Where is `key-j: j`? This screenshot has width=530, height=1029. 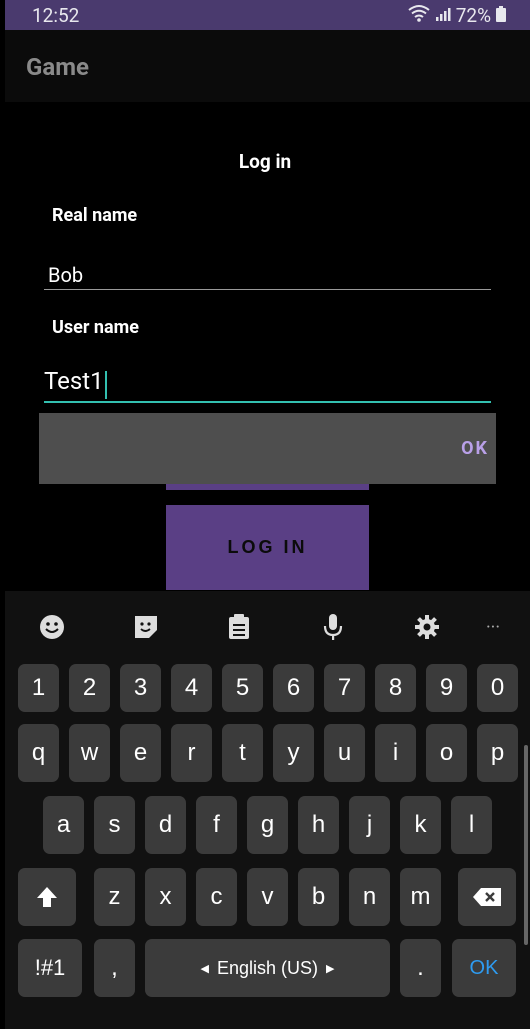
key-j: j is located at coordinates (369, 825).